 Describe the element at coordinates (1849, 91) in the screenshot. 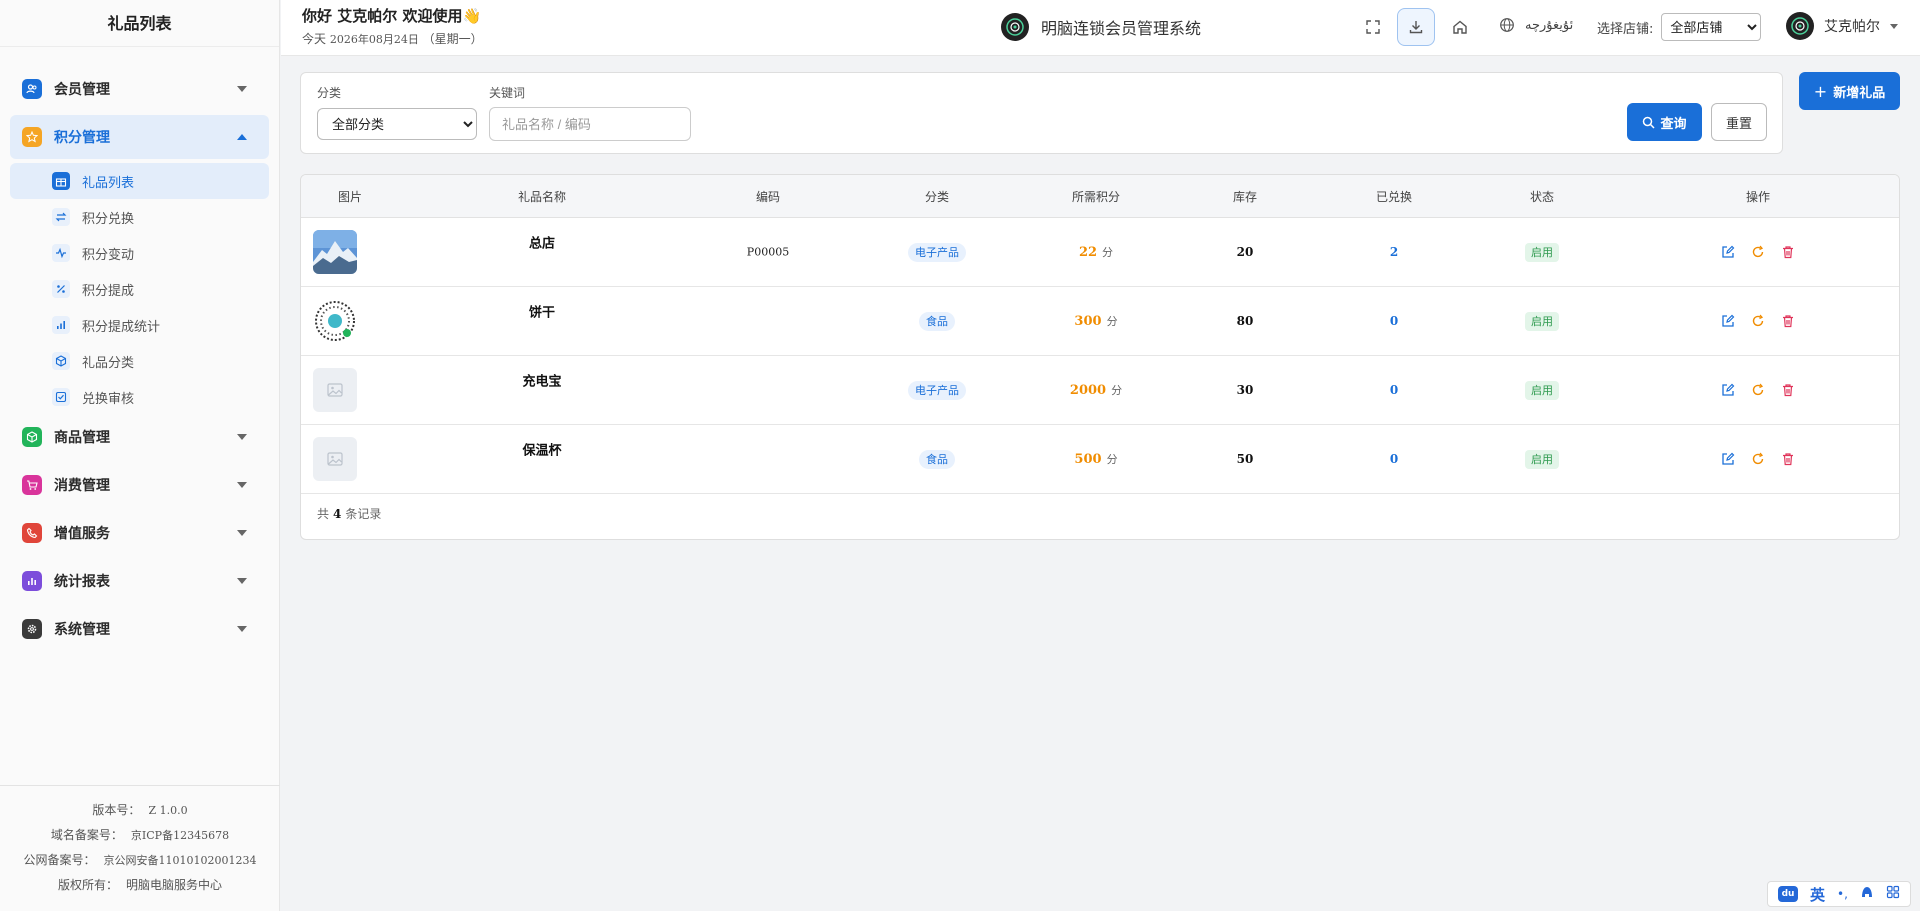

I see `add-gift-button: + 新增礼品` at that location.